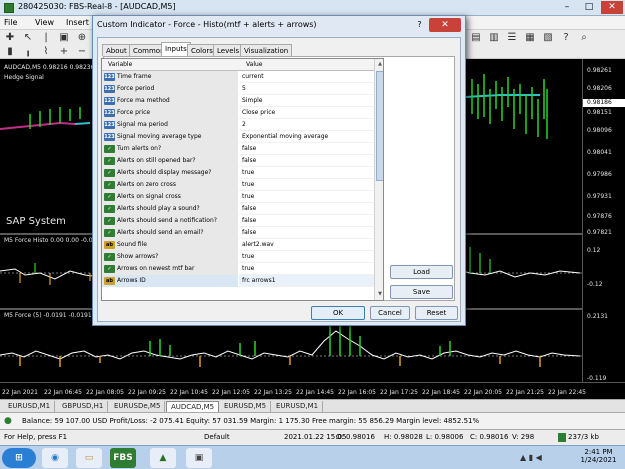  I want to click on price-label: 0.97931, so click(599, 196).